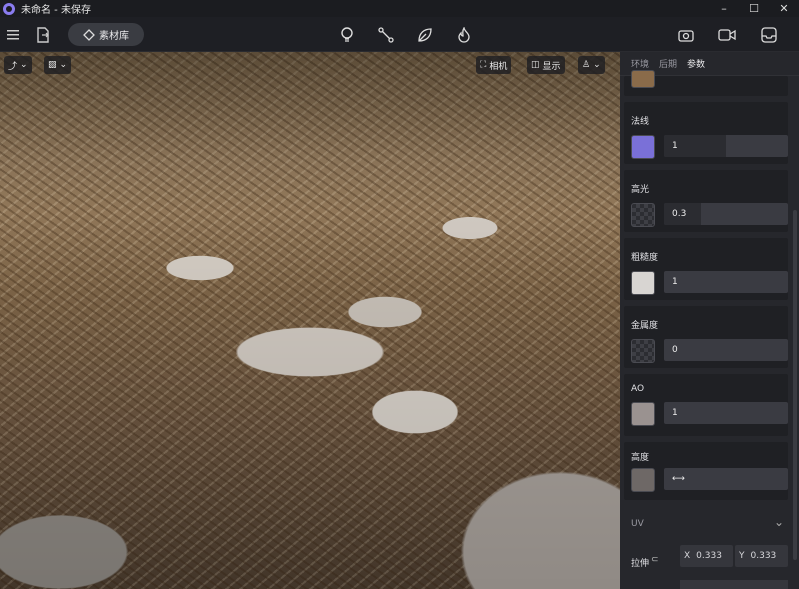 The height and width of the screenshot is (589, 799). What do you see at coordinates (13, 66) in the screenshot?
I see `transform-icon: ⤴` at bounding box center [13, 66].